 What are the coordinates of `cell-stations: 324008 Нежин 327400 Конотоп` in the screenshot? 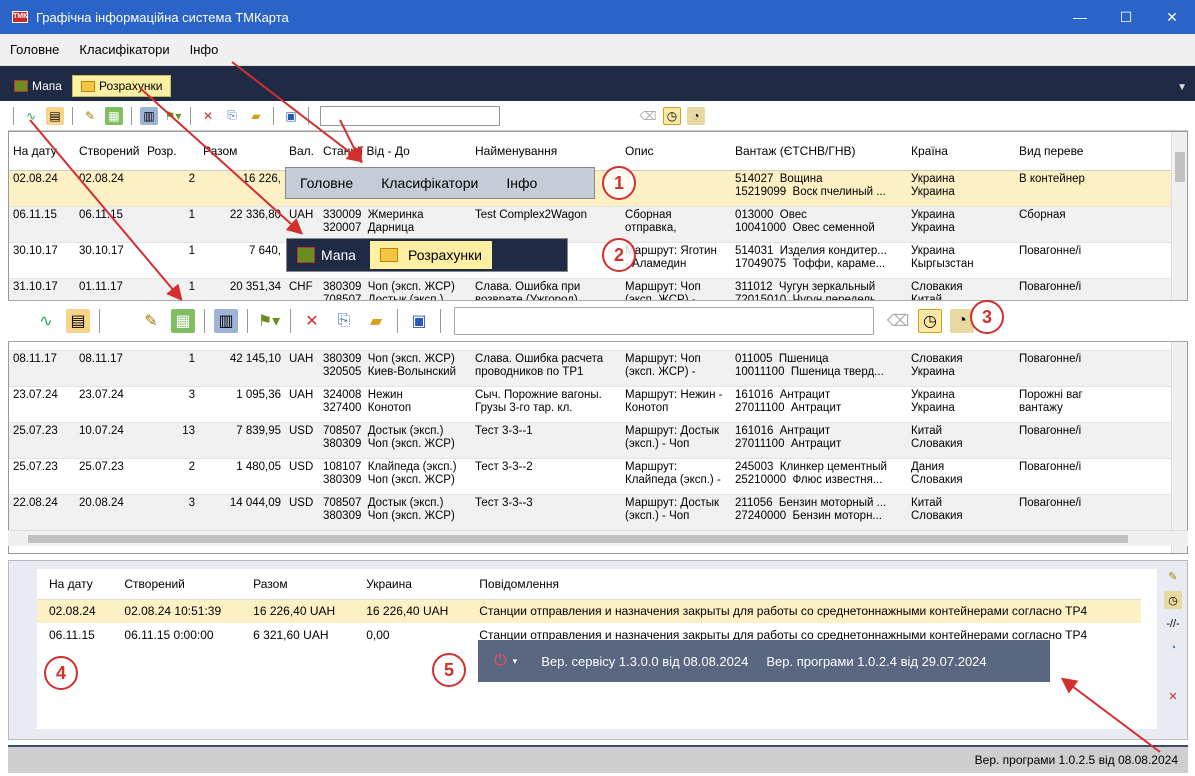 It's located at (395, 404).